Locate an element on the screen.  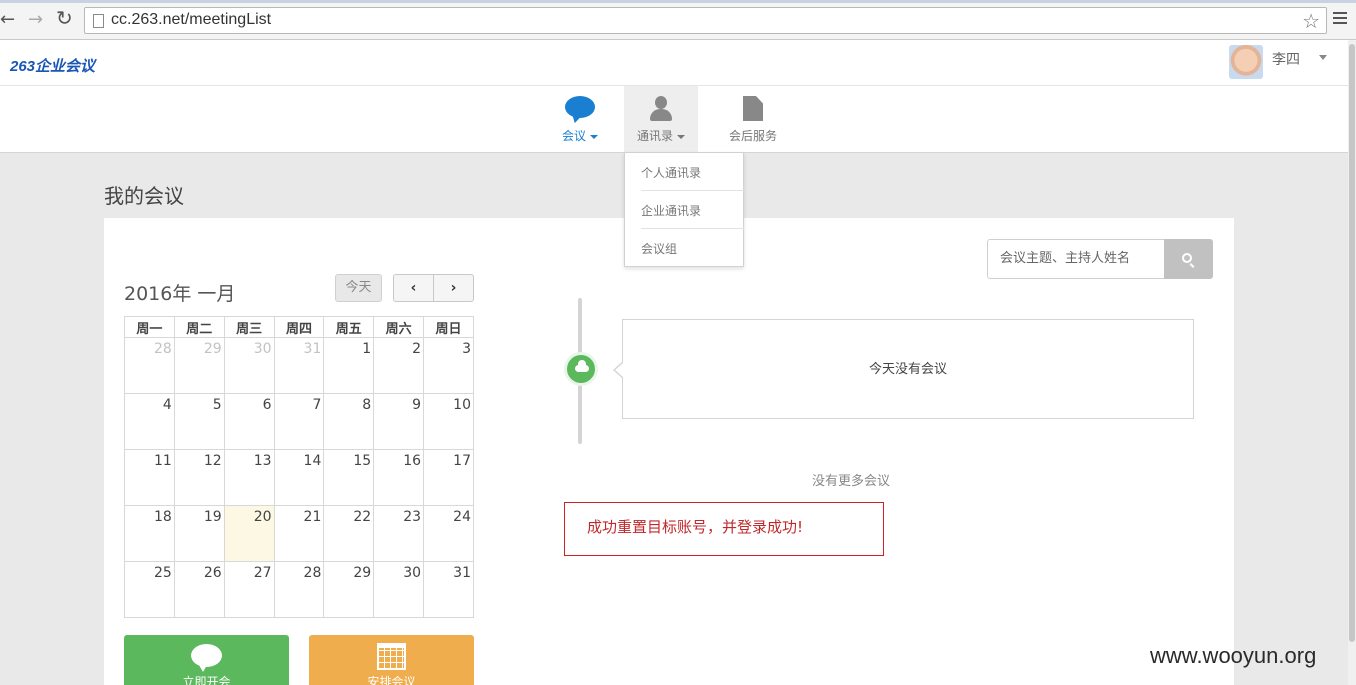
browser-menu-icon is located at coordinates (1340, 19).